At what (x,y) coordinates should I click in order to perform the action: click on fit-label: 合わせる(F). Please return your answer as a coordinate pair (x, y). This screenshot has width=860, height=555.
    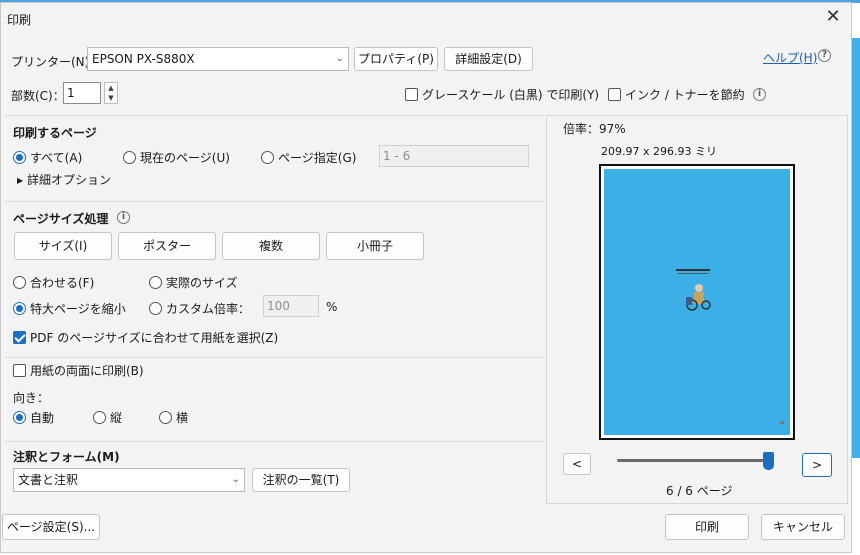
    Looking at the image, I should click on (62, 283).